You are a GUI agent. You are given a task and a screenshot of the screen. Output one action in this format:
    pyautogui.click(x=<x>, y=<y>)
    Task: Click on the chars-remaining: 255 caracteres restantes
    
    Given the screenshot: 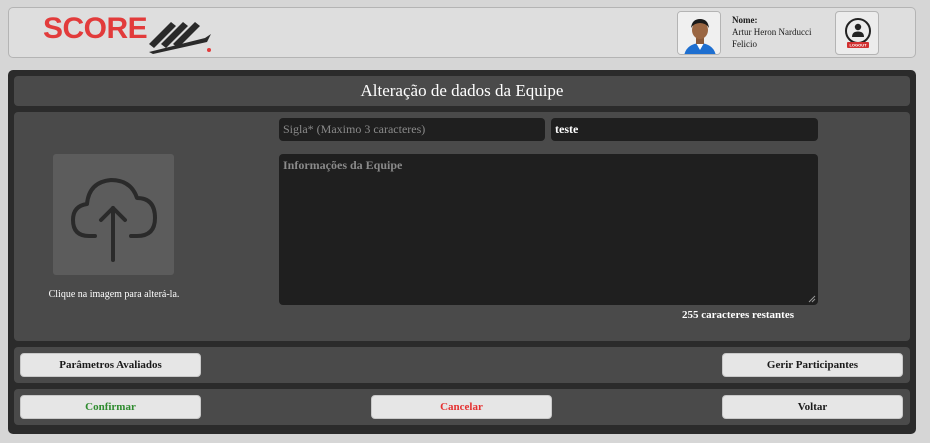 What is the action you would take?
    pyautogui.click(x=738, y=315)
    